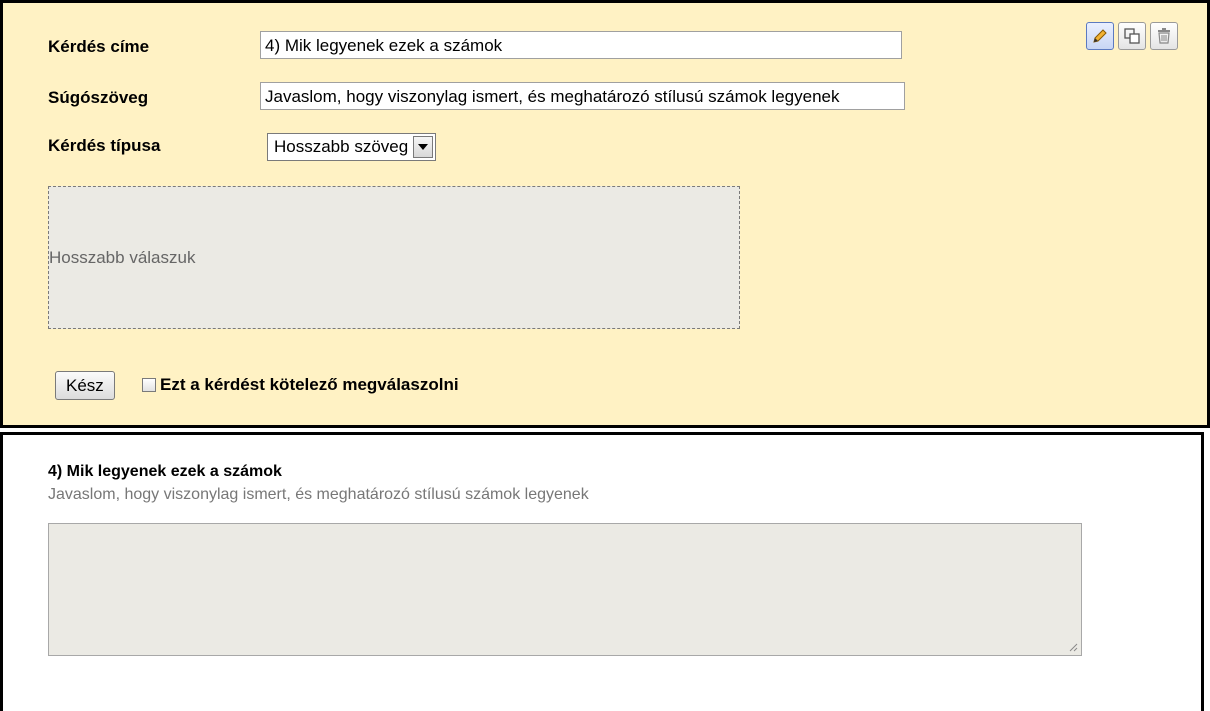 The height and width of the screenshot is (711, 1210). I want to click on edit-button, so click(1100, 36).